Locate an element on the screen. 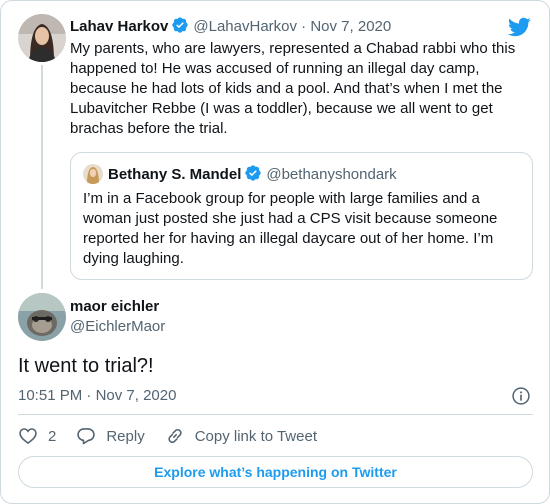  copy-link-button: Copy link to Tweet is located at coordinates (241, 436).